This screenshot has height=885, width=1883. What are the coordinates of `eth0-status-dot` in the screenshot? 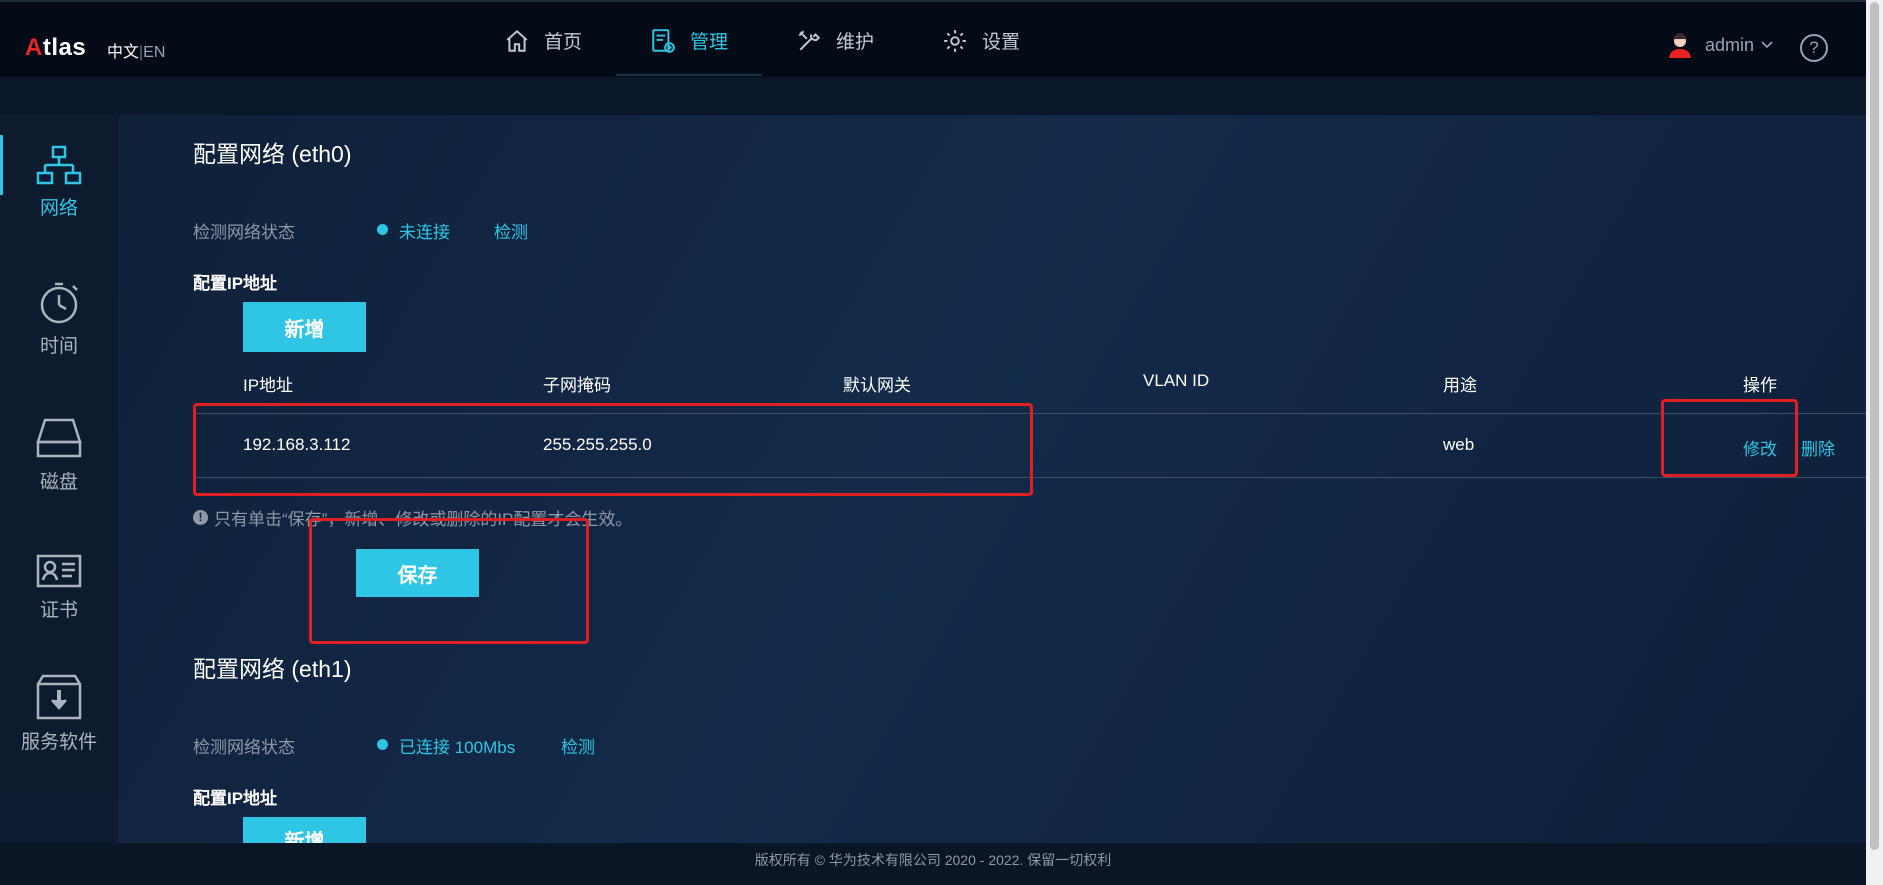 It's located at (382, 229).